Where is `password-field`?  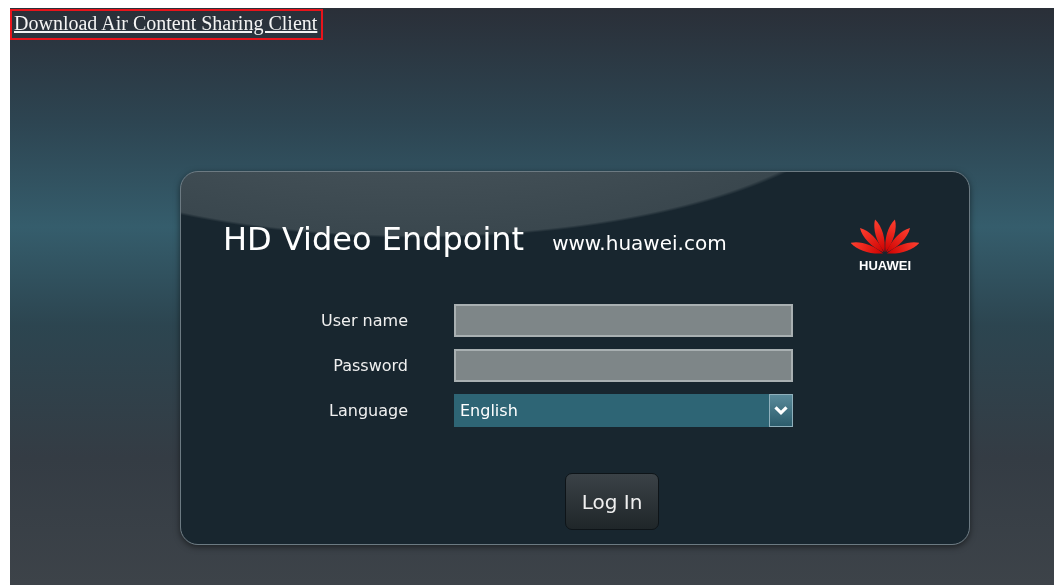 password-field is located at coordinates (623, 365).